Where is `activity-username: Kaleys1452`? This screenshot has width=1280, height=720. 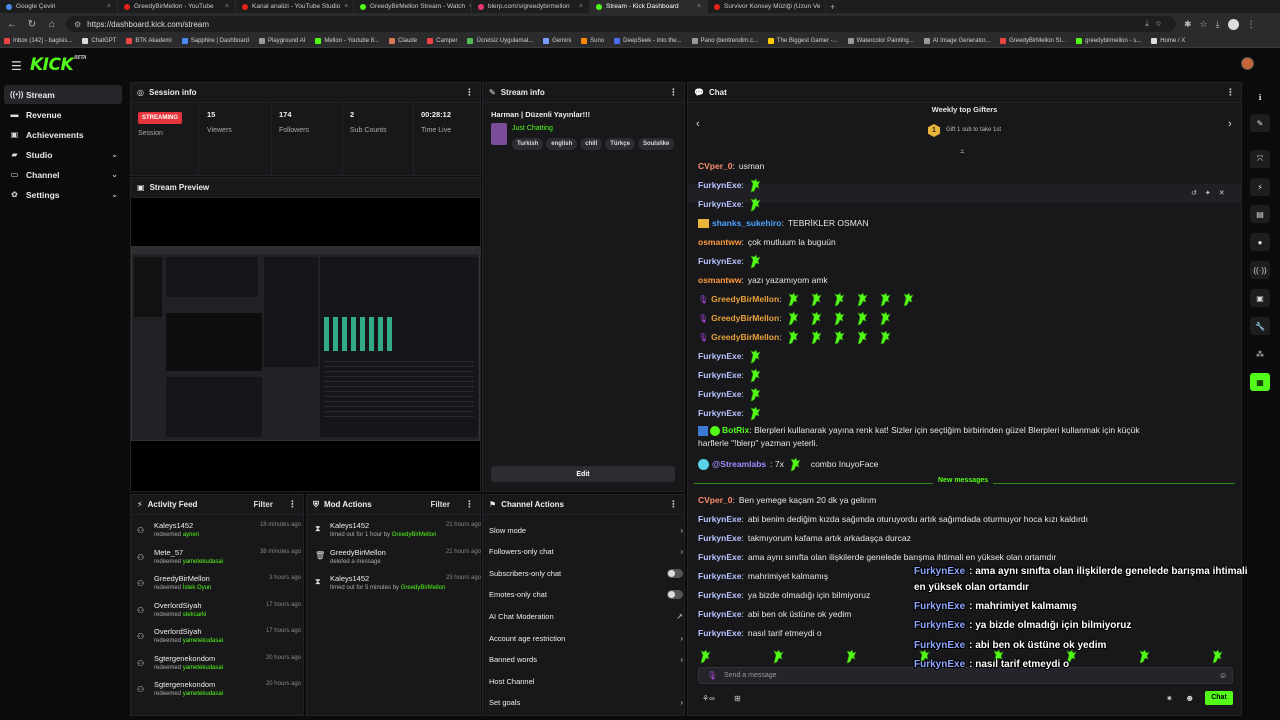
activity-username: Kaleys1452 is located at coordinates (173, 525).